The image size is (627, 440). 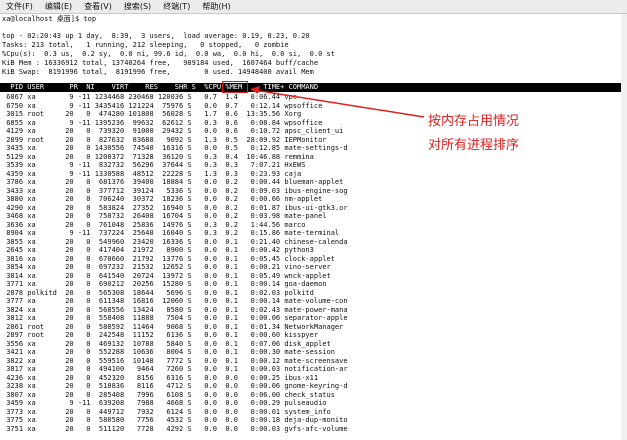 I want to click on annotation-text-line2: 对所有进程排序, so click(x=474, y=145).